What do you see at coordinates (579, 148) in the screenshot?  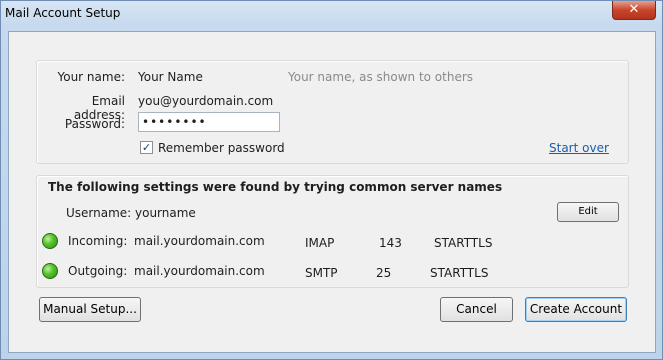 I see `start-over-link: Start over` at bounding box center [579, 148].